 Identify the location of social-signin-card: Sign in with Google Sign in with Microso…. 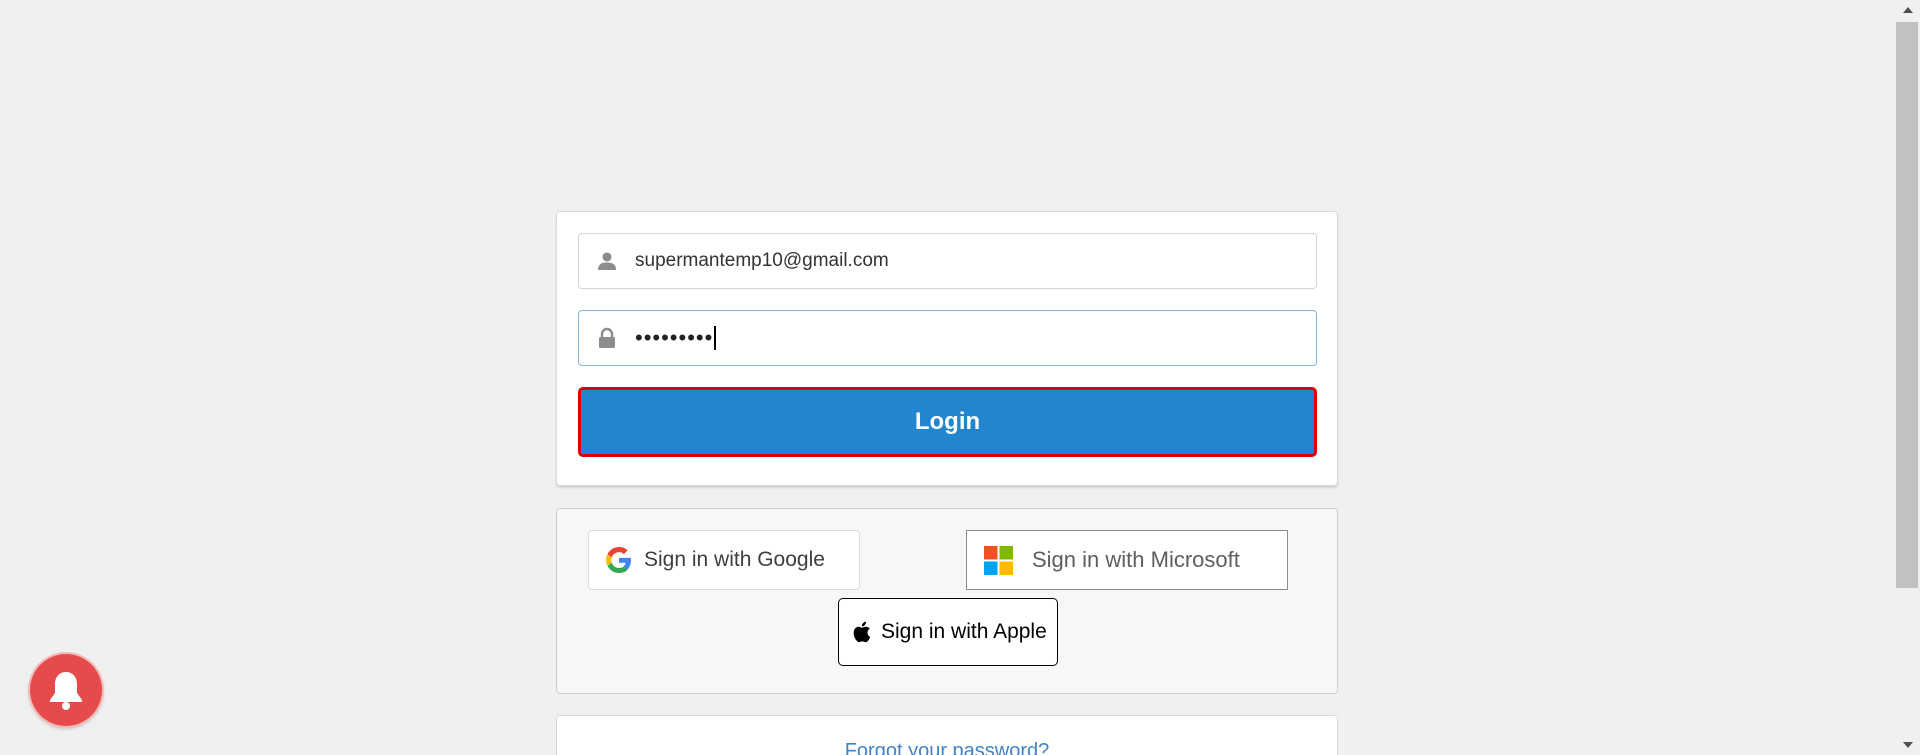
(947, 601).